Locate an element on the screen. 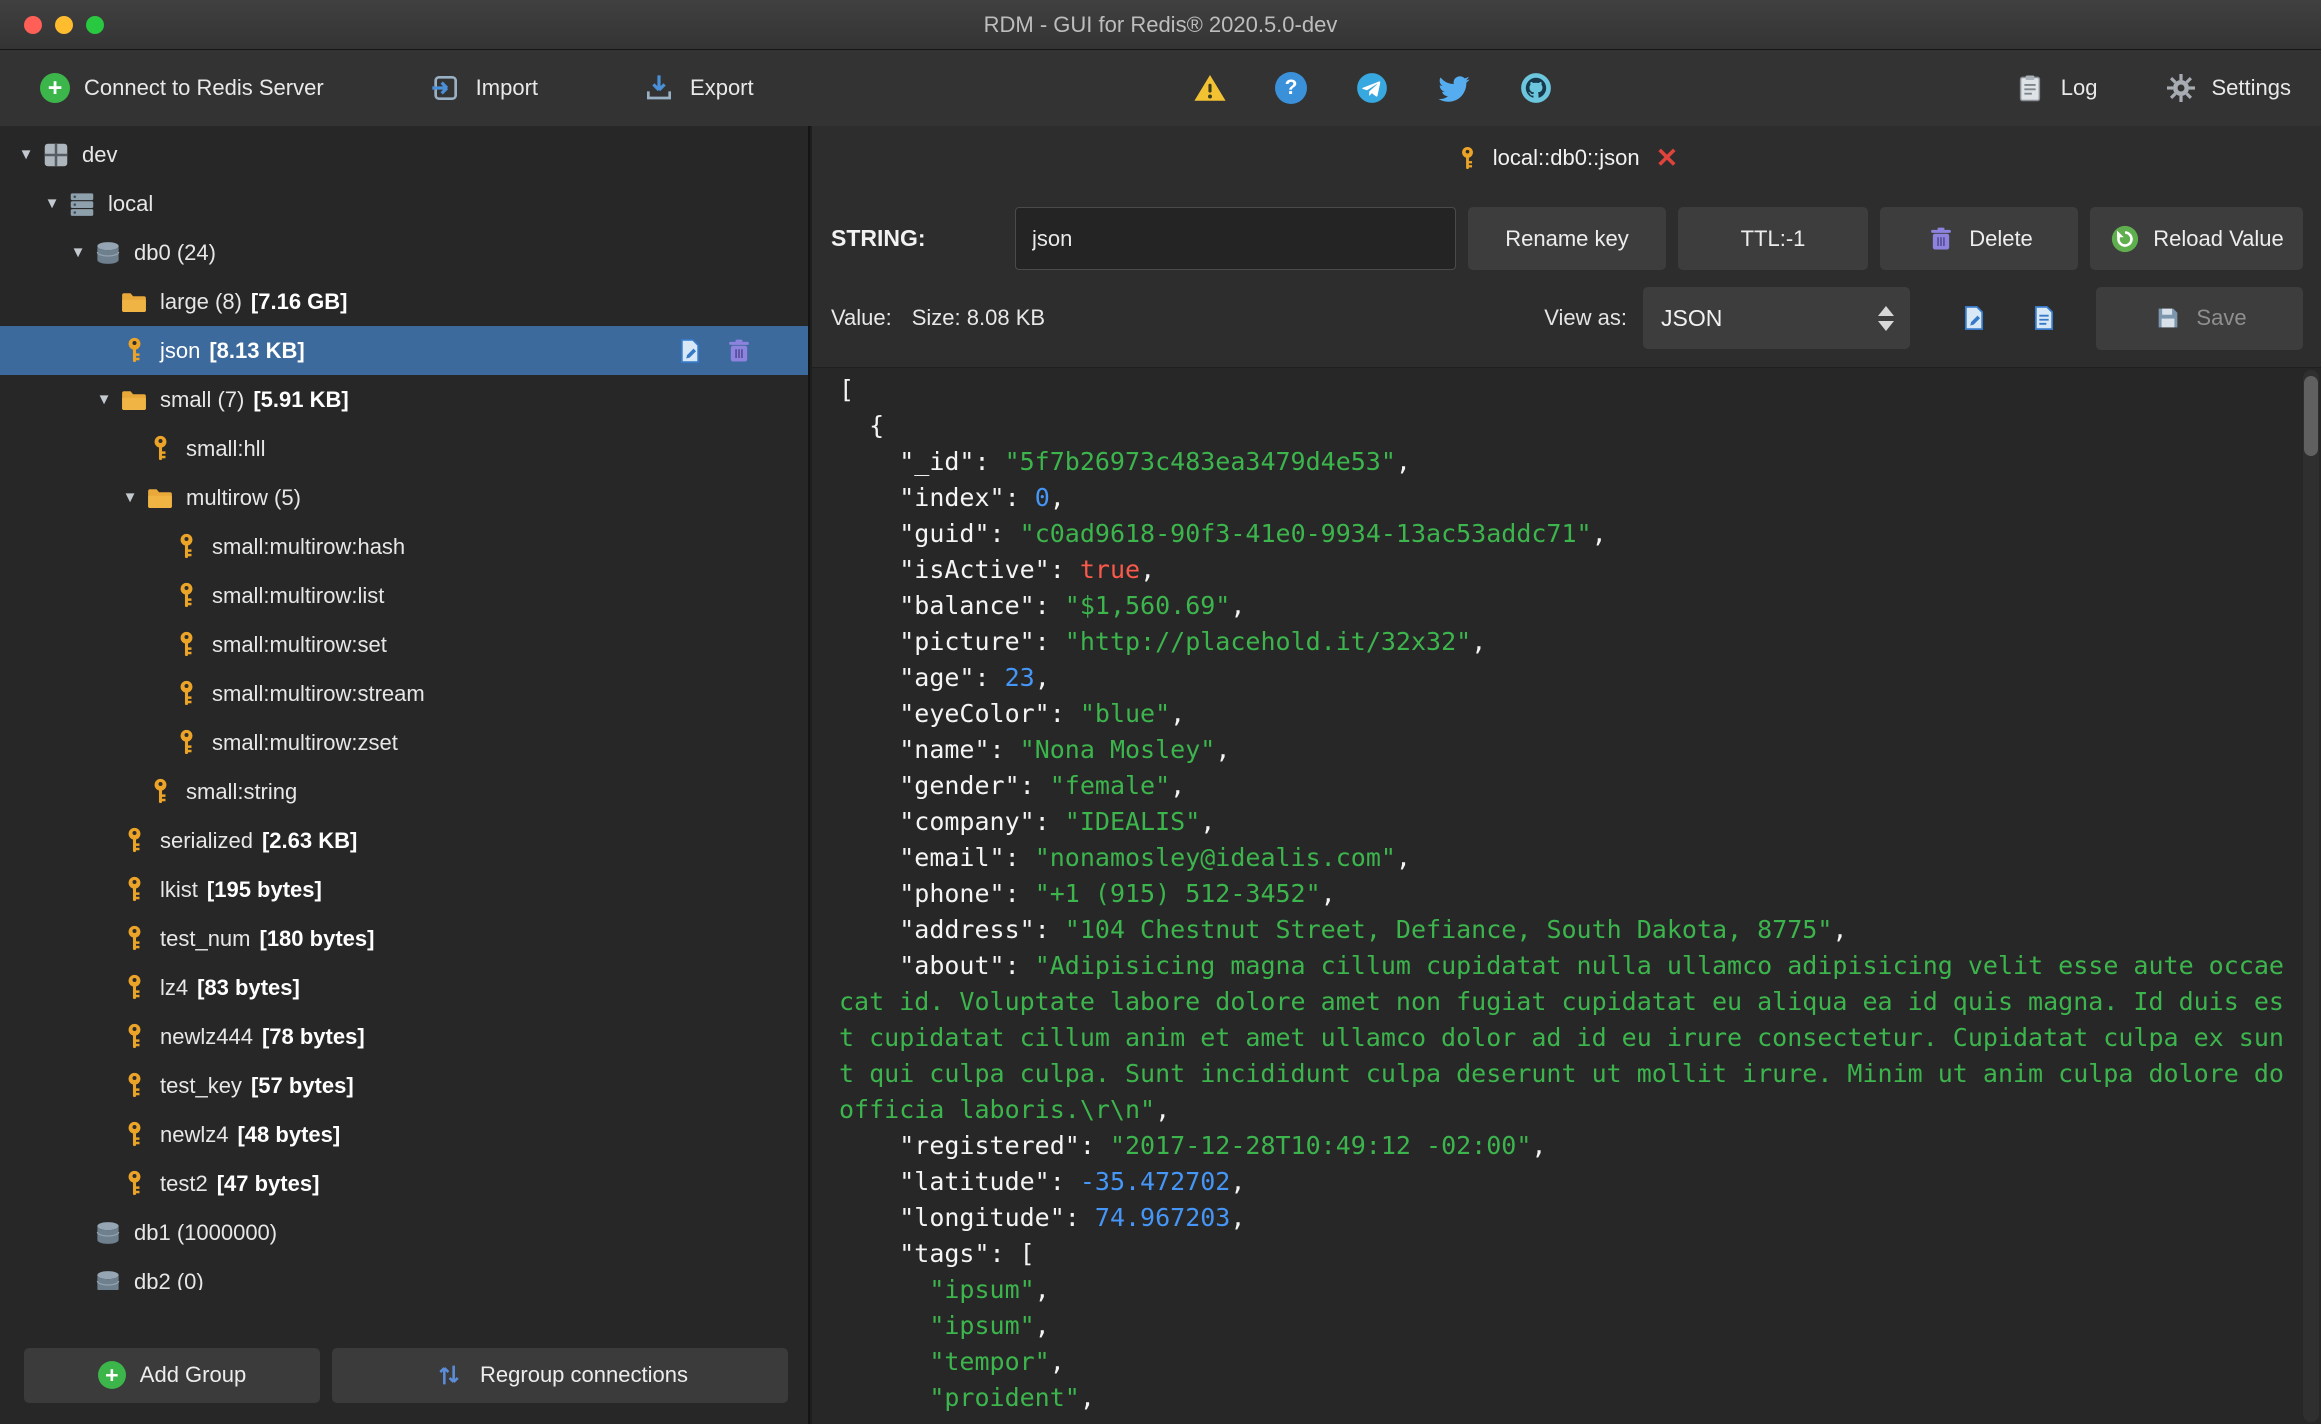  scrollbar-thumb is located at coordinates (2311, 416).